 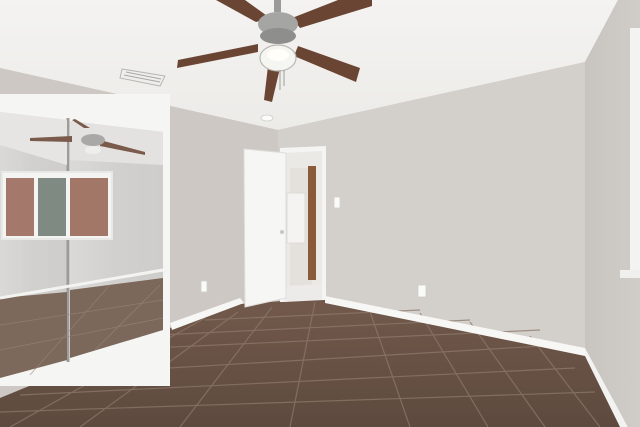 I want to click on bedroom-door, so click(x=265, y=228).